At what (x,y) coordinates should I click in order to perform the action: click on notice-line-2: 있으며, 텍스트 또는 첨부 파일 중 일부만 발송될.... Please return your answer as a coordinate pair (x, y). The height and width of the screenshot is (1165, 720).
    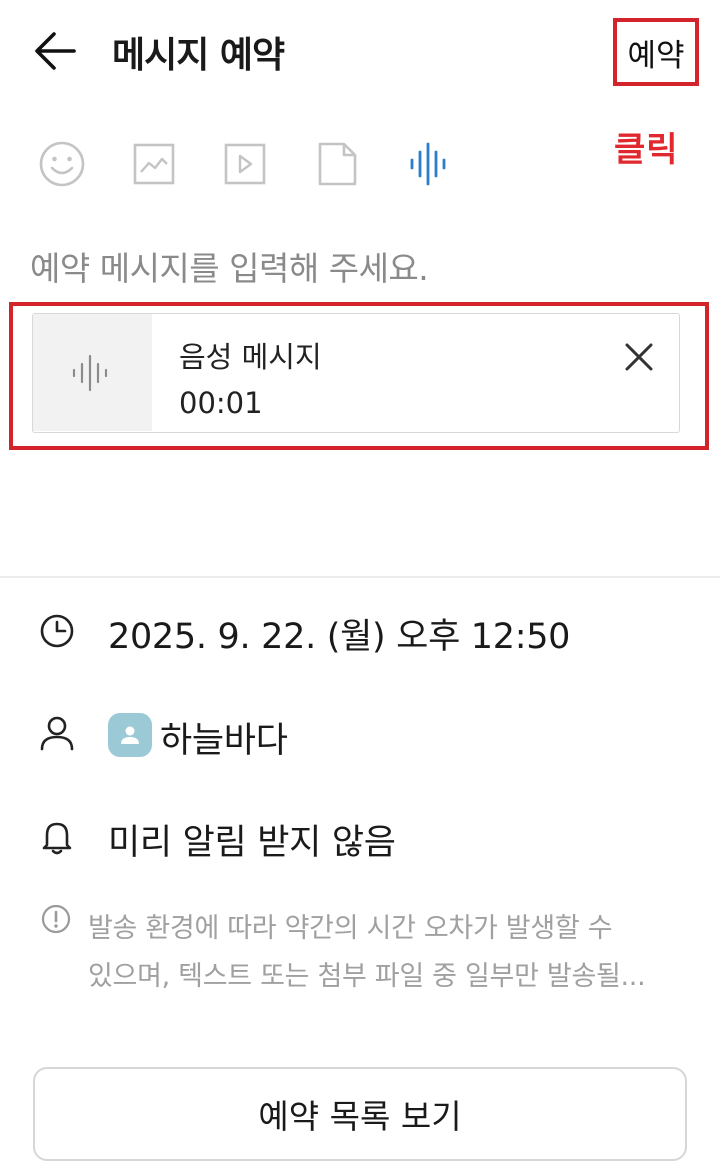
    Looking at the image, I should click on (367, 976).